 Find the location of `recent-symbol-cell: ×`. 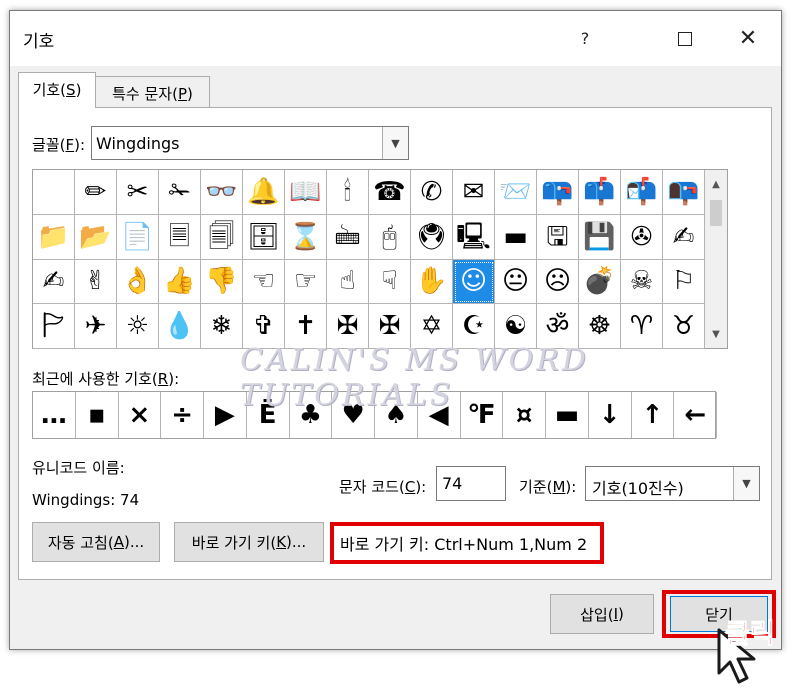

recent-symbol-cell: × is located at coordinates (140, 415).